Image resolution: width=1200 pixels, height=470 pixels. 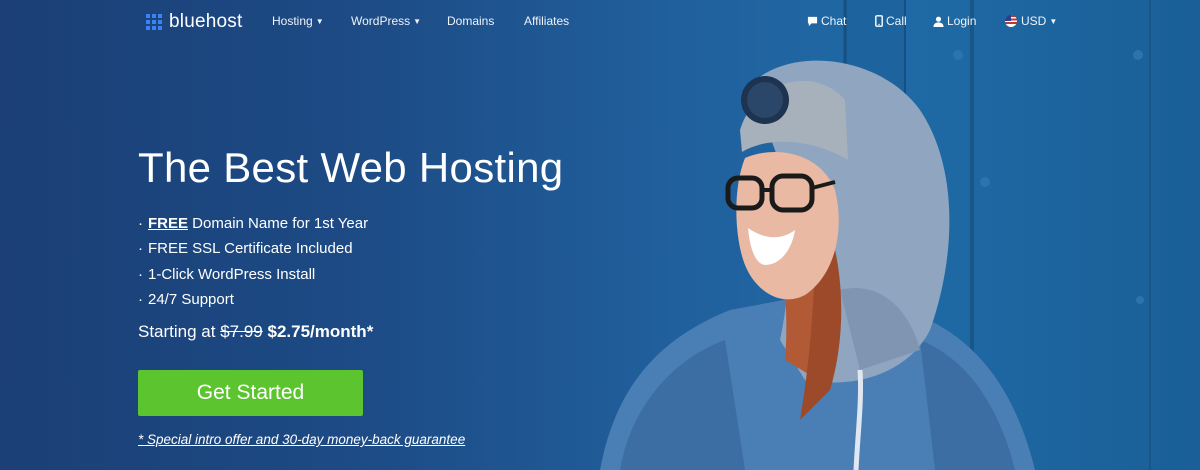 What do you see at coordinates (320, 331) in the screenshot?
I see `new-price: $2.75/month*` at bounding box center [320, 331].